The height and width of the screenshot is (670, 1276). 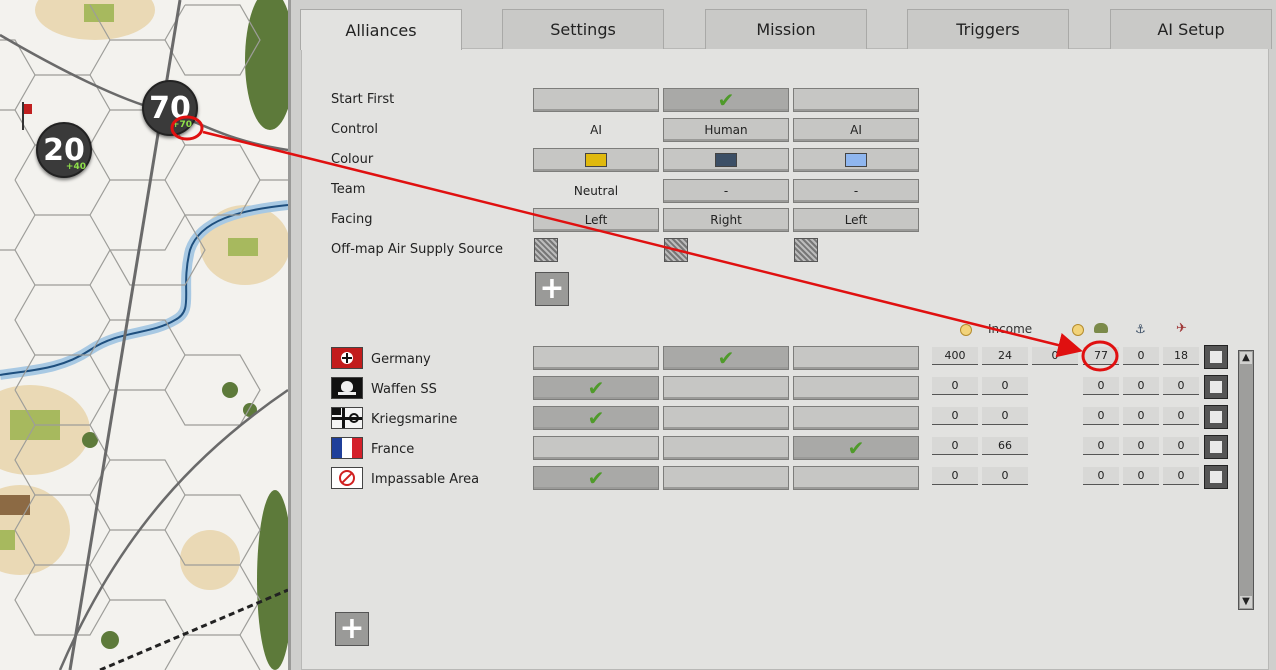 What do you see at coordinates (726, 191) in the screenshot?
I see `team-slot-2: -` at bounding box center [726, 191].